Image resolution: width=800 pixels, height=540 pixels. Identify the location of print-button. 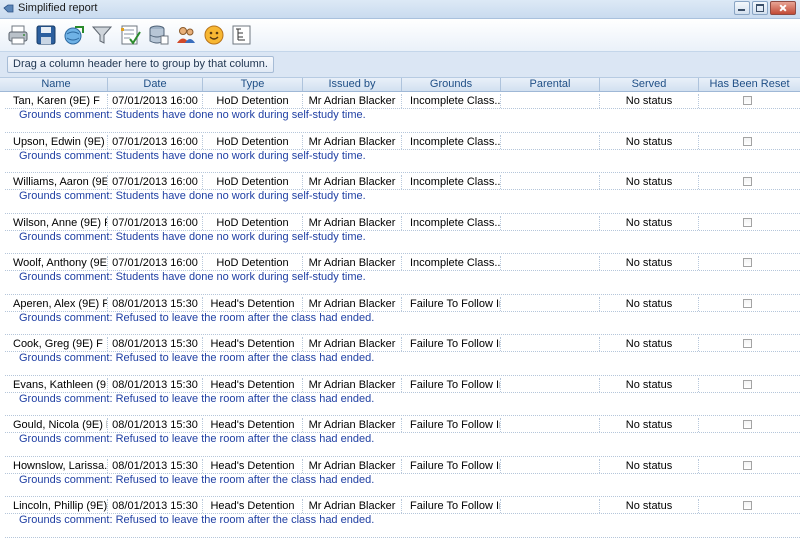
(18, 35).